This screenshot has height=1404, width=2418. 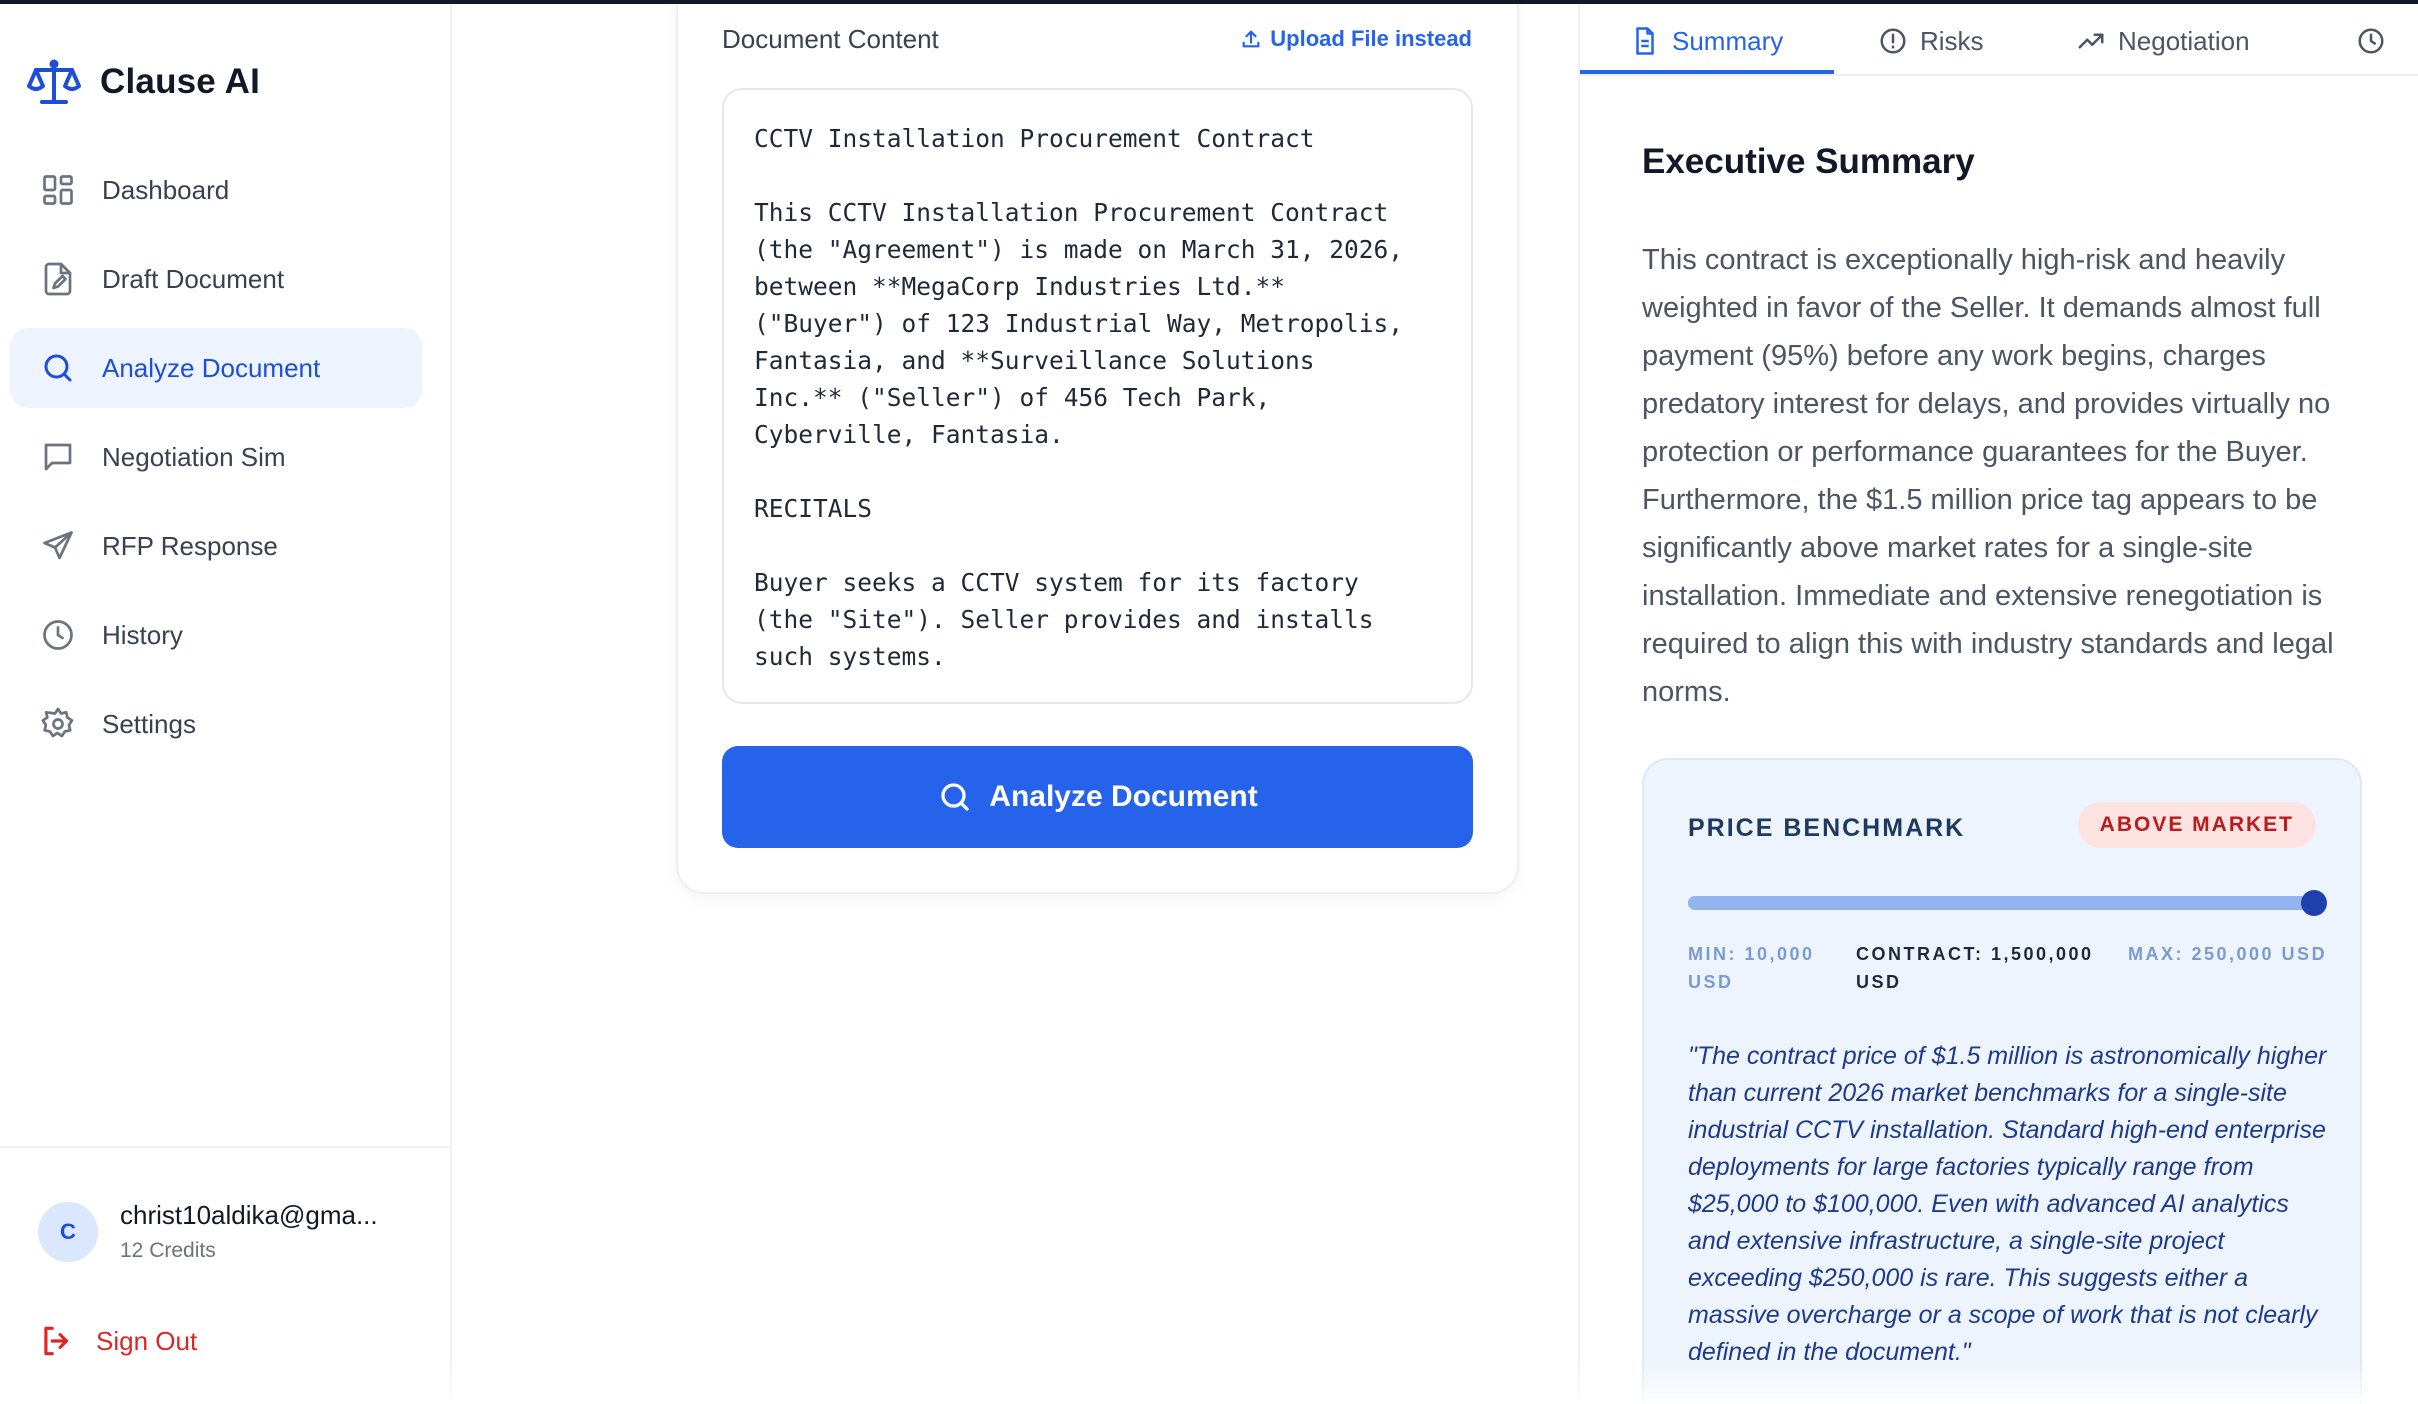 What do you see at coordinates (58, 457) in the screenshot?
I see `chat-icon` at bounding box center [58, 457].